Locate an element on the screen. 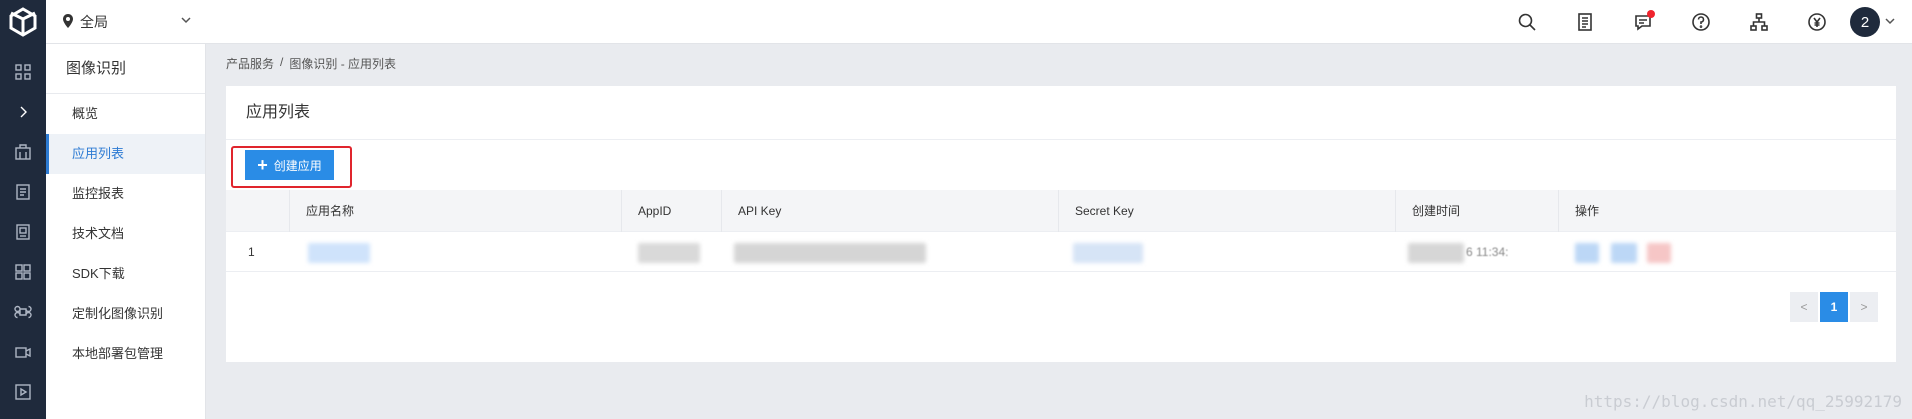 This screenshot has height=419, width=1912. row-appid is located at coordinates (672, 252).